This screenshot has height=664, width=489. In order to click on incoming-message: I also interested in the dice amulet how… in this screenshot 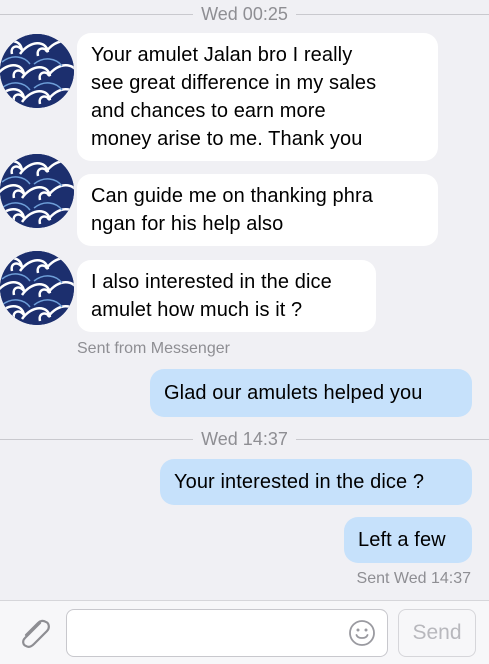, I will do `click(226, 296)`.